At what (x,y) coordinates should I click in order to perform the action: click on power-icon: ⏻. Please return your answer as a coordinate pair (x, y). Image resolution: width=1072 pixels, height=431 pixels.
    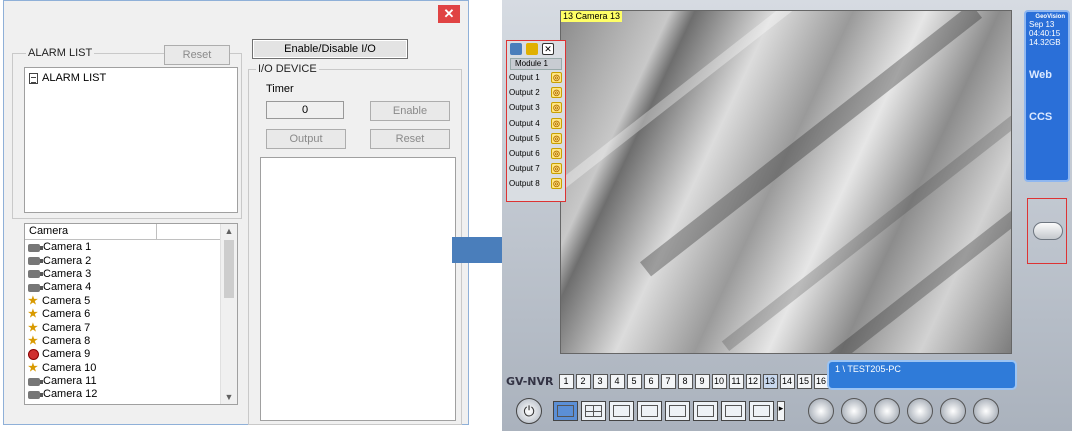
    Looking at the image, I should click on (529, 411).